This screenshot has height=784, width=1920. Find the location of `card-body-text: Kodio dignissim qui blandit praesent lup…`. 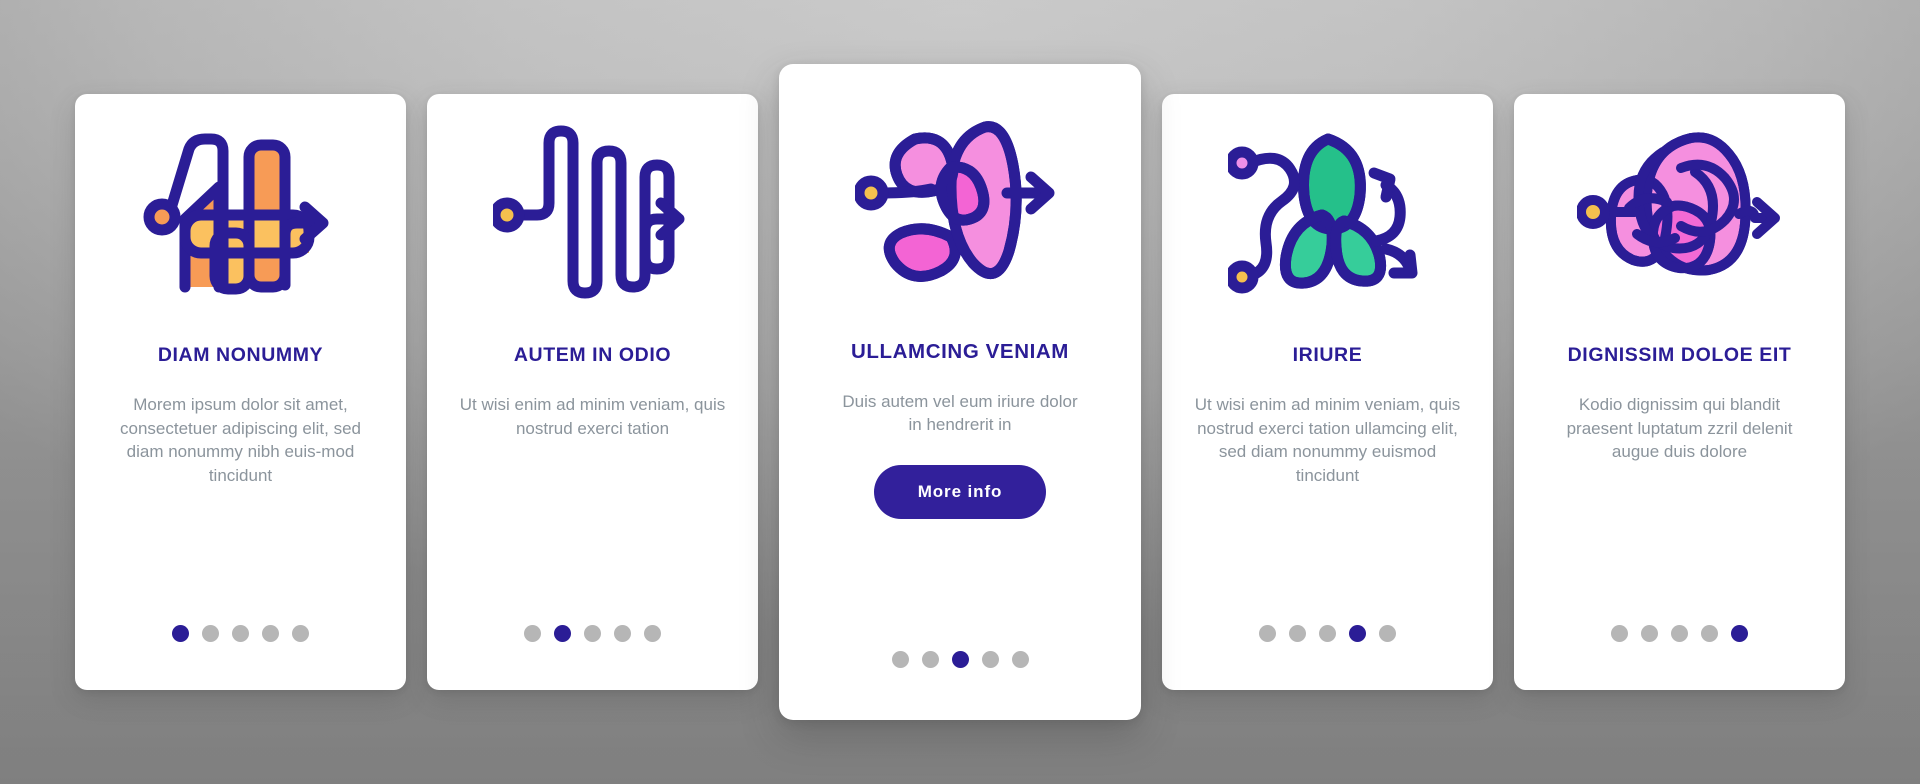

card-body-text: Kodio dignissim qui blandit praesent lup… is located at coordinates (1679, 428).